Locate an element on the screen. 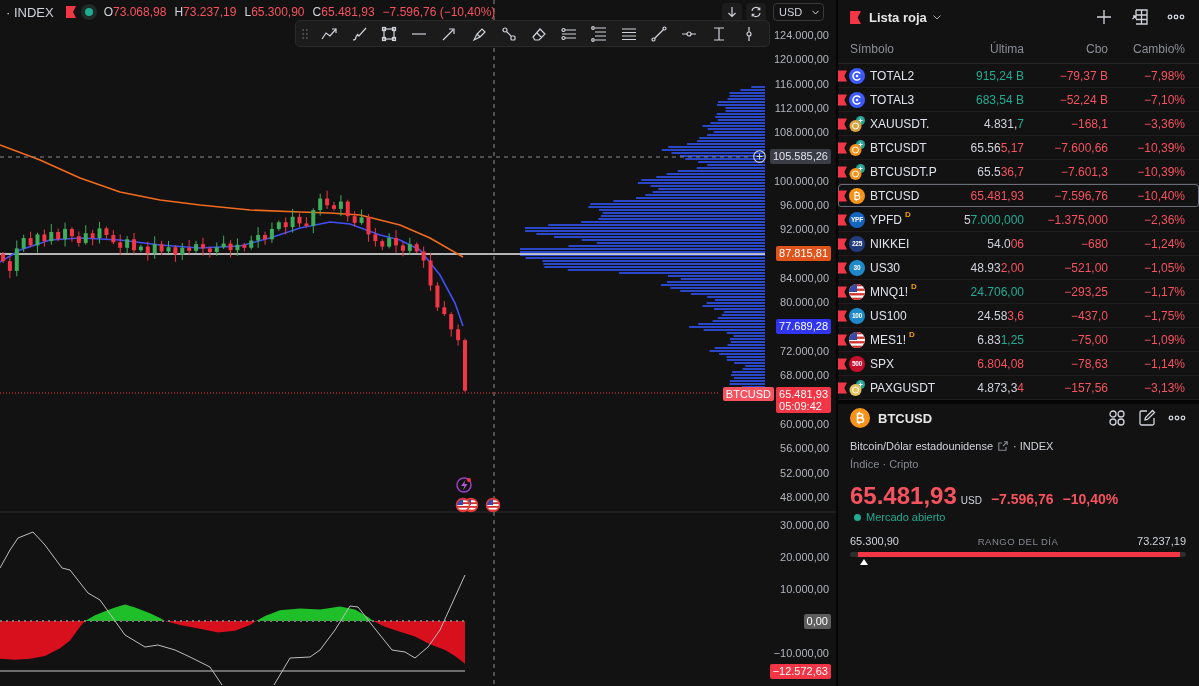 Image resolution: width=1199 pixels, height=686 pixels. range-low: 65.300,90 is located at coordinates (874, 541).